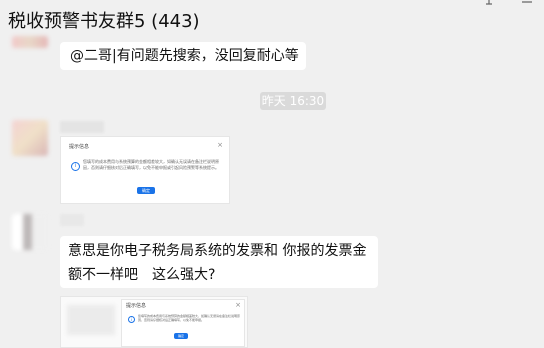  What do you see at coordinates (489, 5) in the screenshot?
I see `pin-icon` at bounding box center [489, 5].